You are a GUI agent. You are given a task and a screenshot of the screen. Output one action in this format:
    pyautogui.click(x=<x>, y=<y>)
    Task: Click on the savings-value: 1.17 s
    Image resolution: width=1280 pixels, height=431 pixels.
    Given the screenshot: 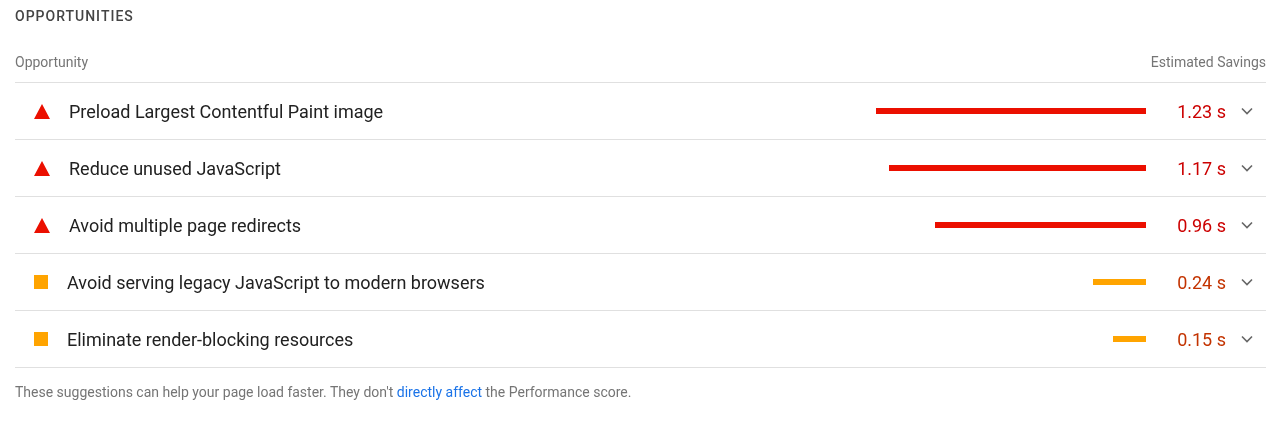 What is the action you would take?
    pyautogui.click(x=1201, y=168)
    